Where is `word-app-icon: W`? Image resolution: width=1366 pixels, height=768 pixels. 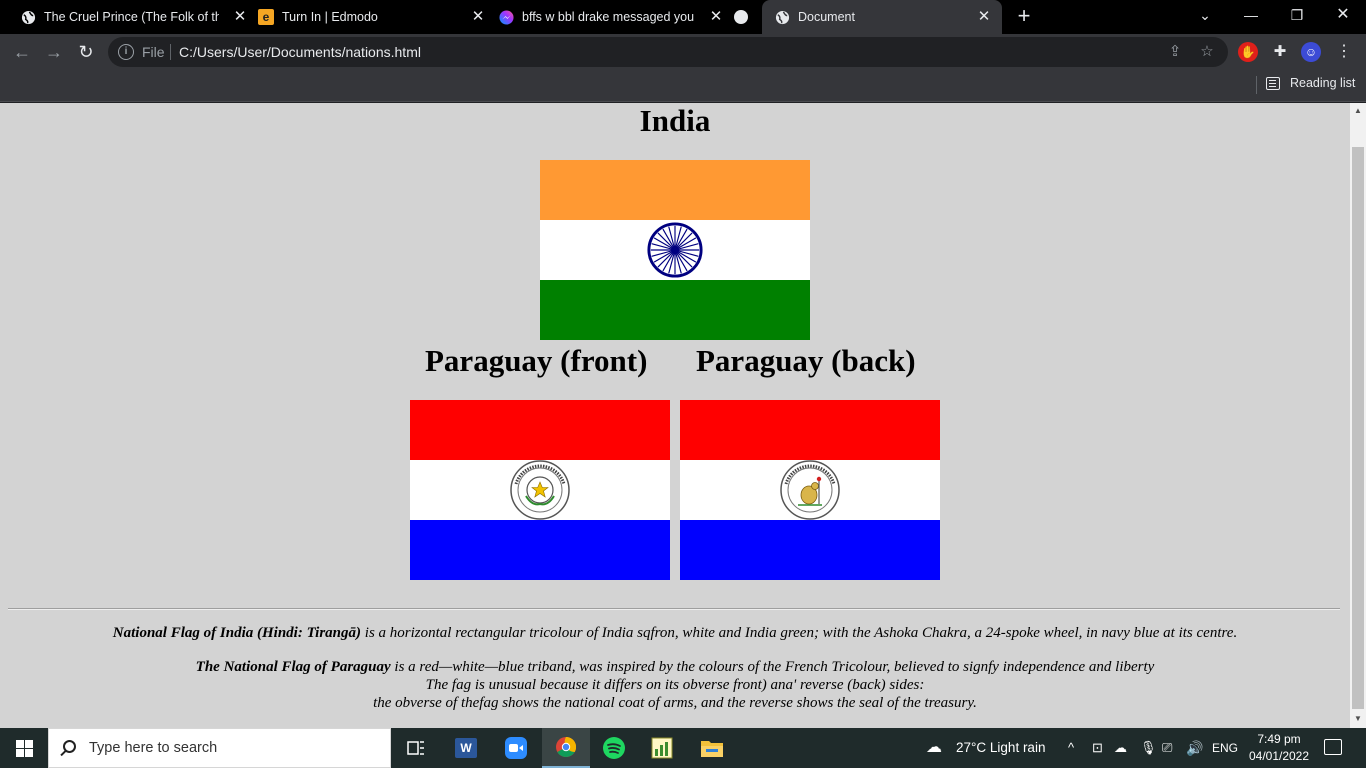
word-app-icon: W is located at coordinates (466, 748).